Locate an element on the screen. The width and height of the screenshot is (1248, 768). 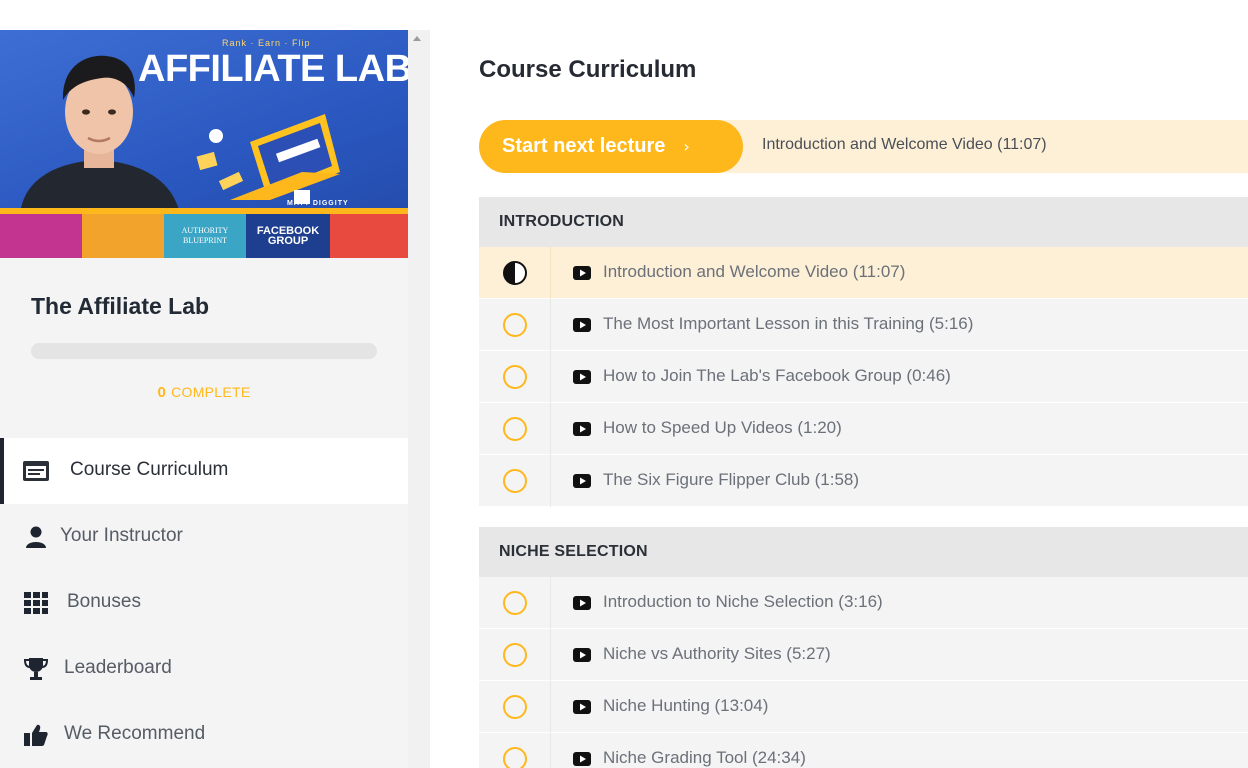
lecture-title: Niche Grading Tool (24:34) is located at coordinates (704, 757).